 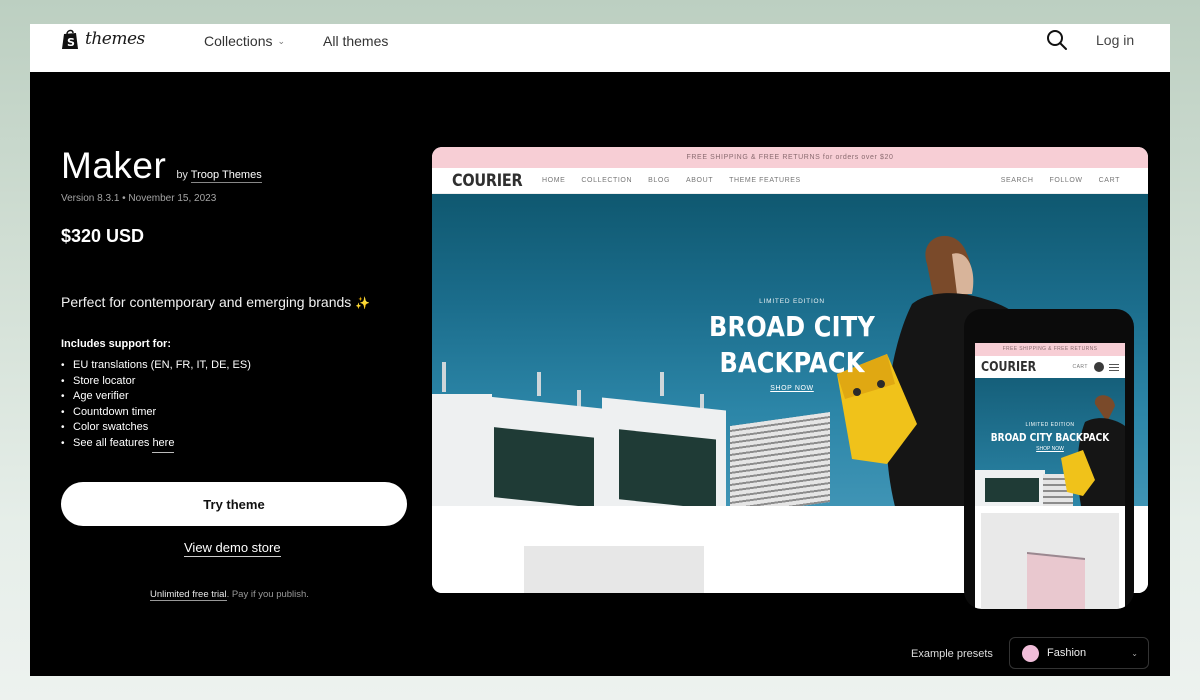 I want to click on mobile-cart-label: CART, so click(x=1080, y=367).